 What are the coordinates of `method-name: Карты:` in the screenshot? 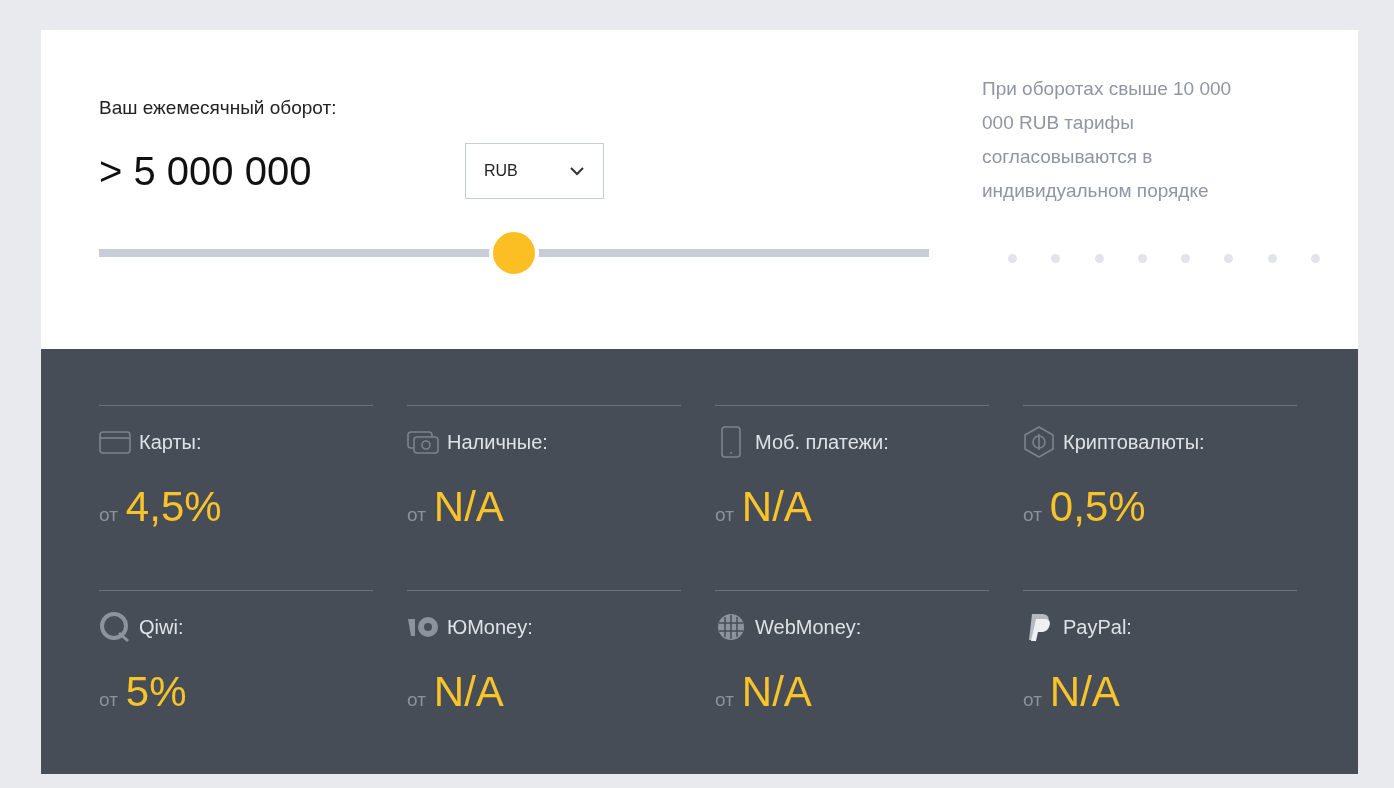 It's located at (170, 442).